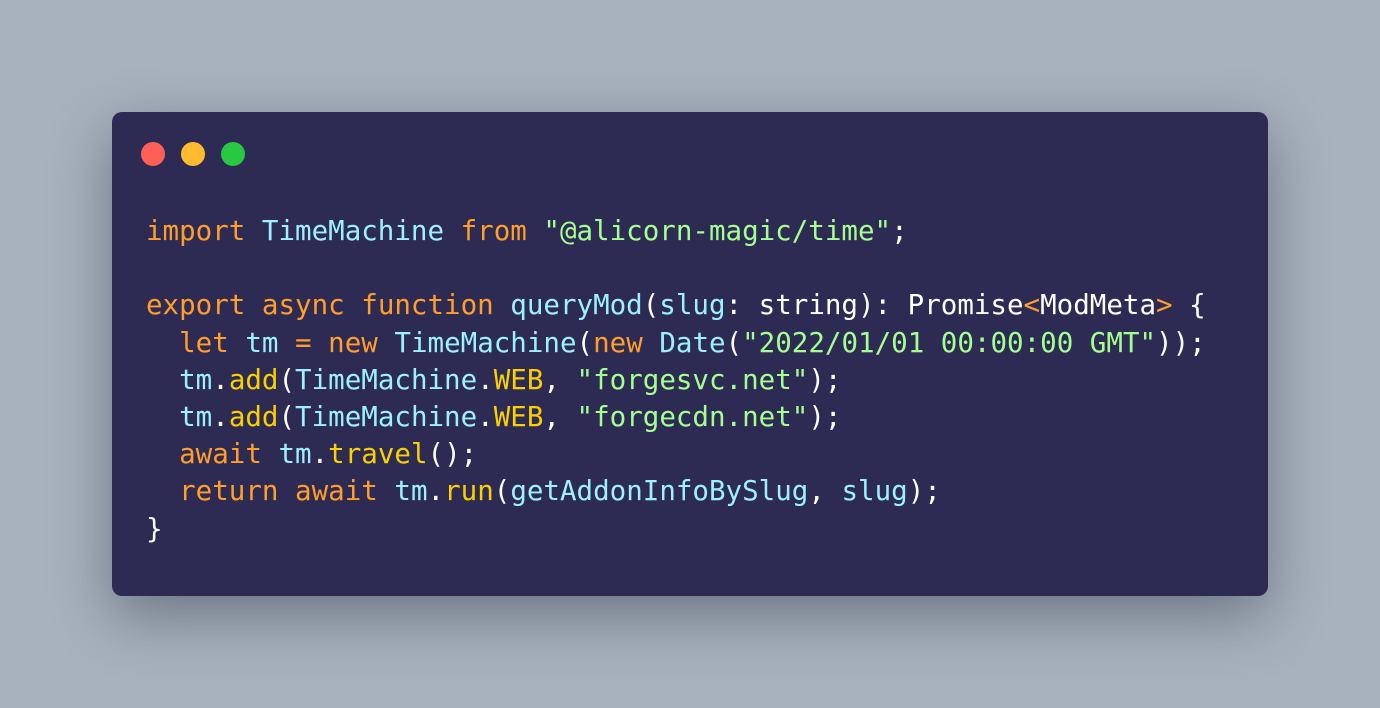 The image size is (1380, 708). What do you see at coordinates (153, 154) in the screenshot?
I see `close-button` at bounding box center [153, 154].